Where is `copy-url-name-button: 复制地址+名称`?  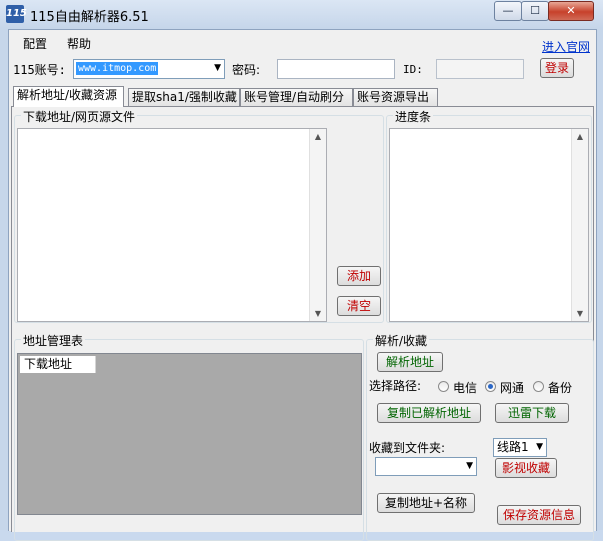 copy-url-name-button: 复制地址+名称 is located at coordinates (426, 503).